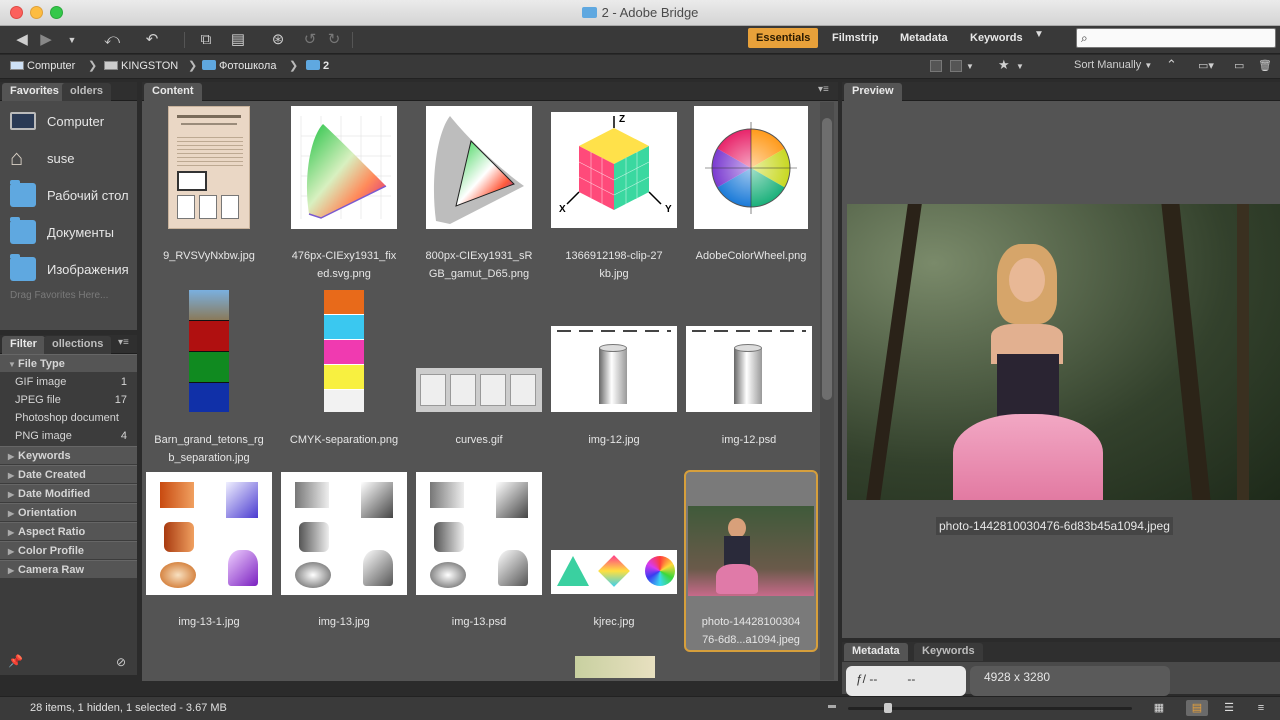 Image resolution: width=1280 pixels, height=720 pixels. Describe the element at coordinates (68, 531) in the screenshot. I see `filter-aspect-ratio-header: ▶ Aspect Ratio` at that location.